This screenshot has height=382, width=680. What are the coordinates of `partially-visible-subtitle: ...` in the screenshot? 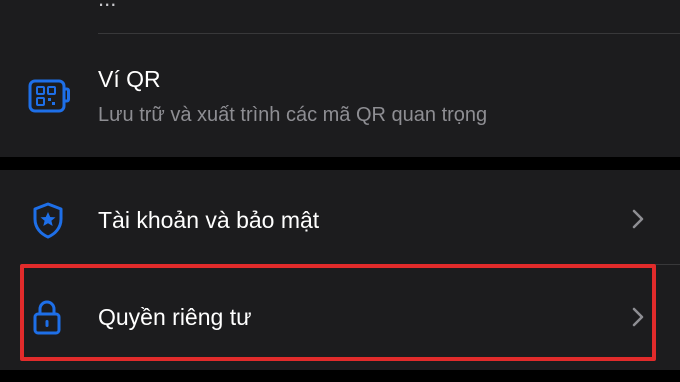 It's located at (107, 6).